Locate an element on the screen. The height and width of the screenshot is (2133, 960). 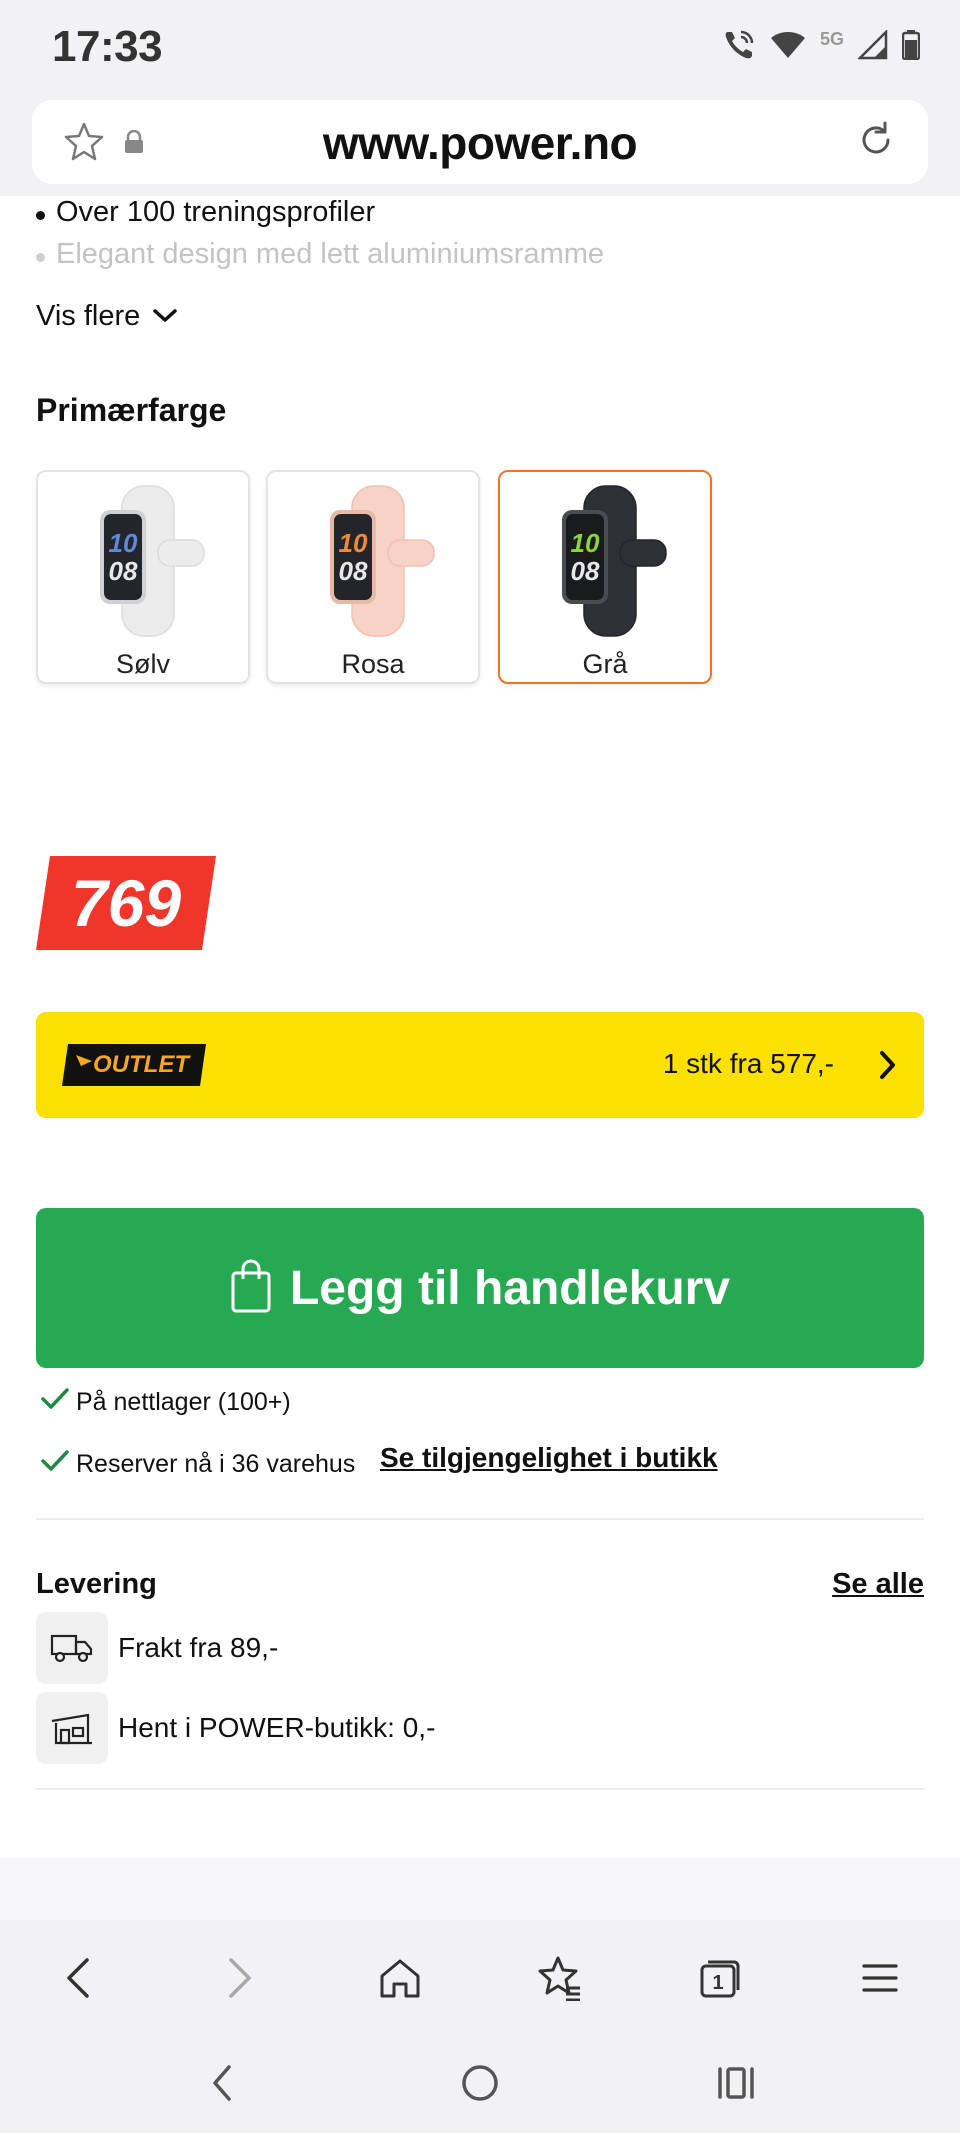
delivery-see-all-link: Se alle is located at coordinates (878, 1584).